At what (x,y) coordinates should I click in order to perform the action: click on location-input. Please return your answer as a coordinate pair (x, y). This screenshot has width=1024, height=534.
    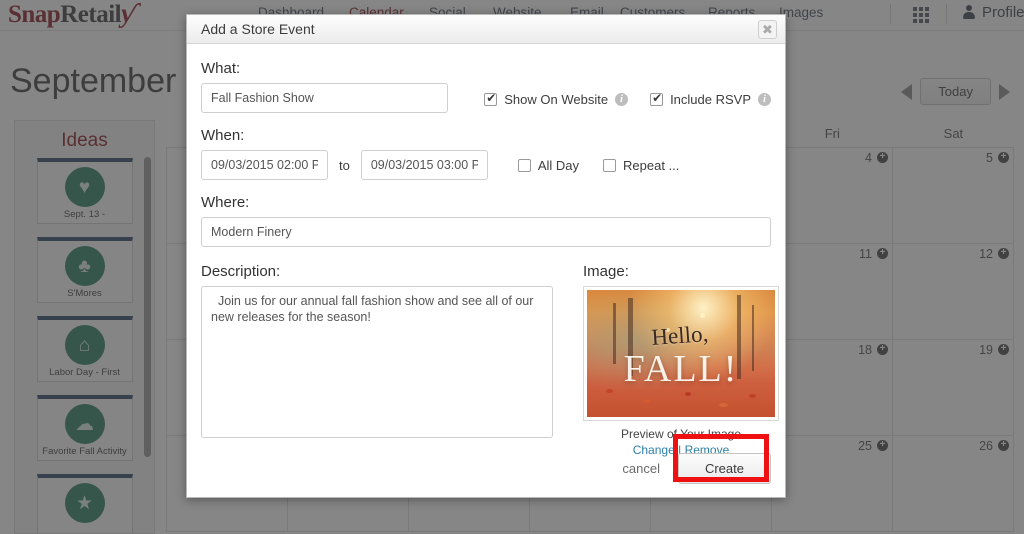
    Looking at the image, I should click on (486, 232).